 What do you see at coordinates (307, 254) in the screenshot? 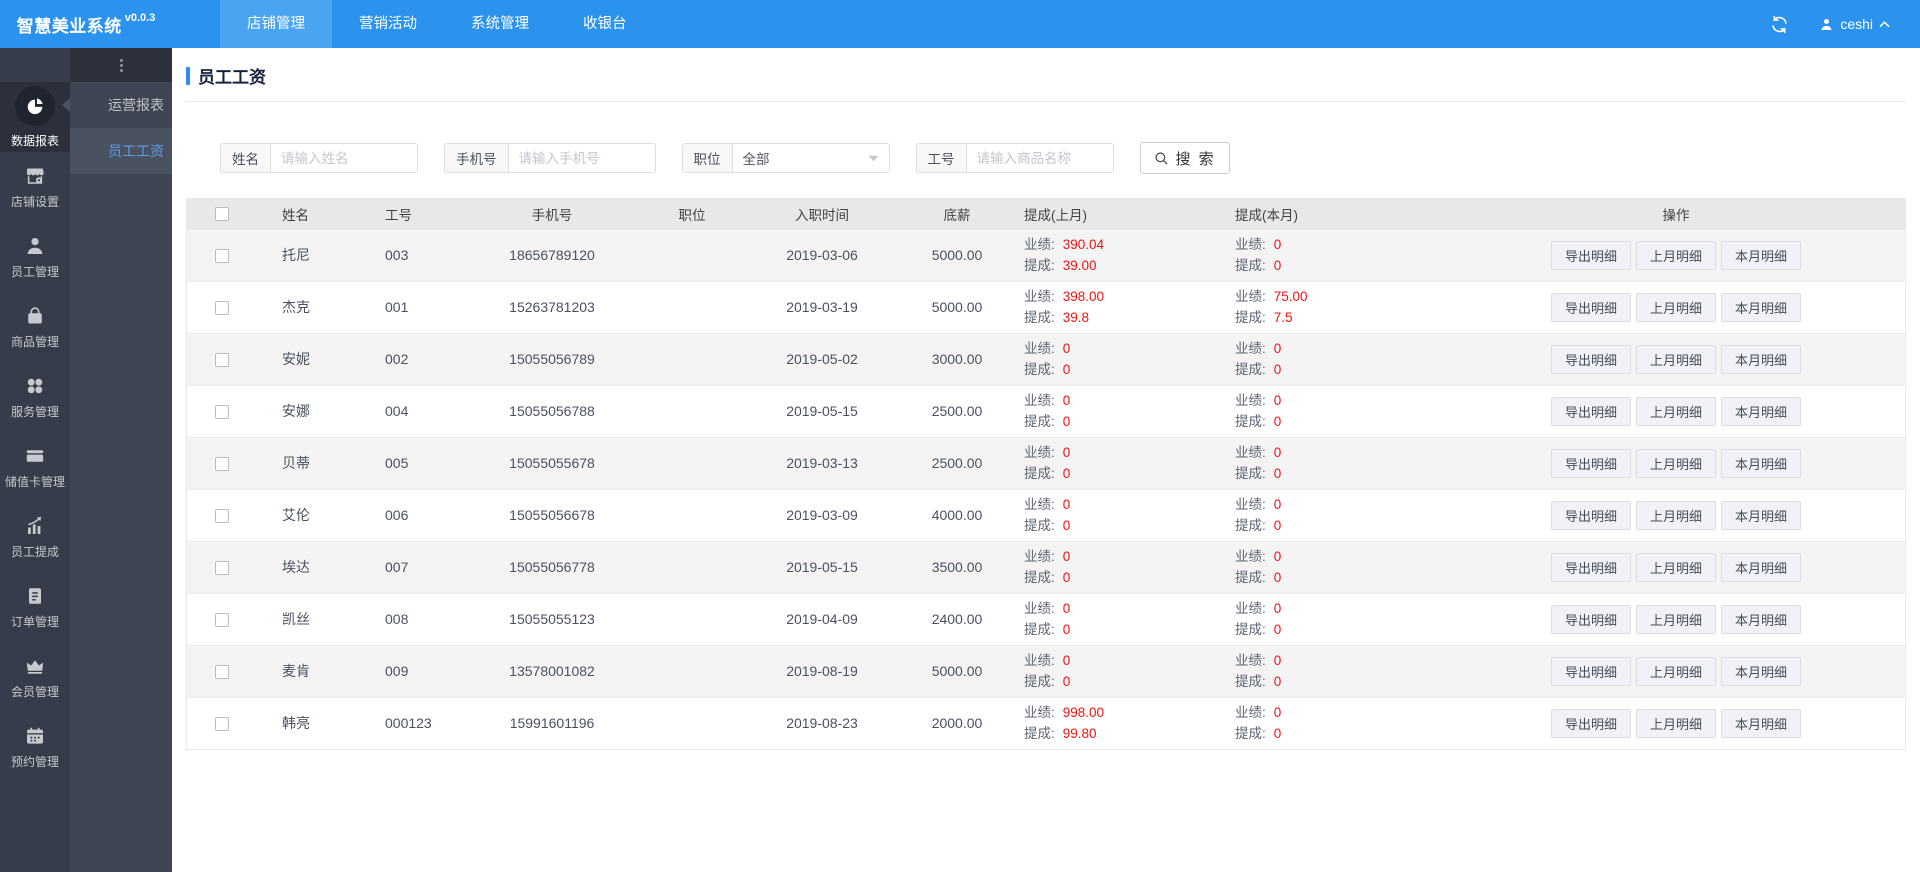
I see `cell-name: 托尼` at bounding box center [307, 254].